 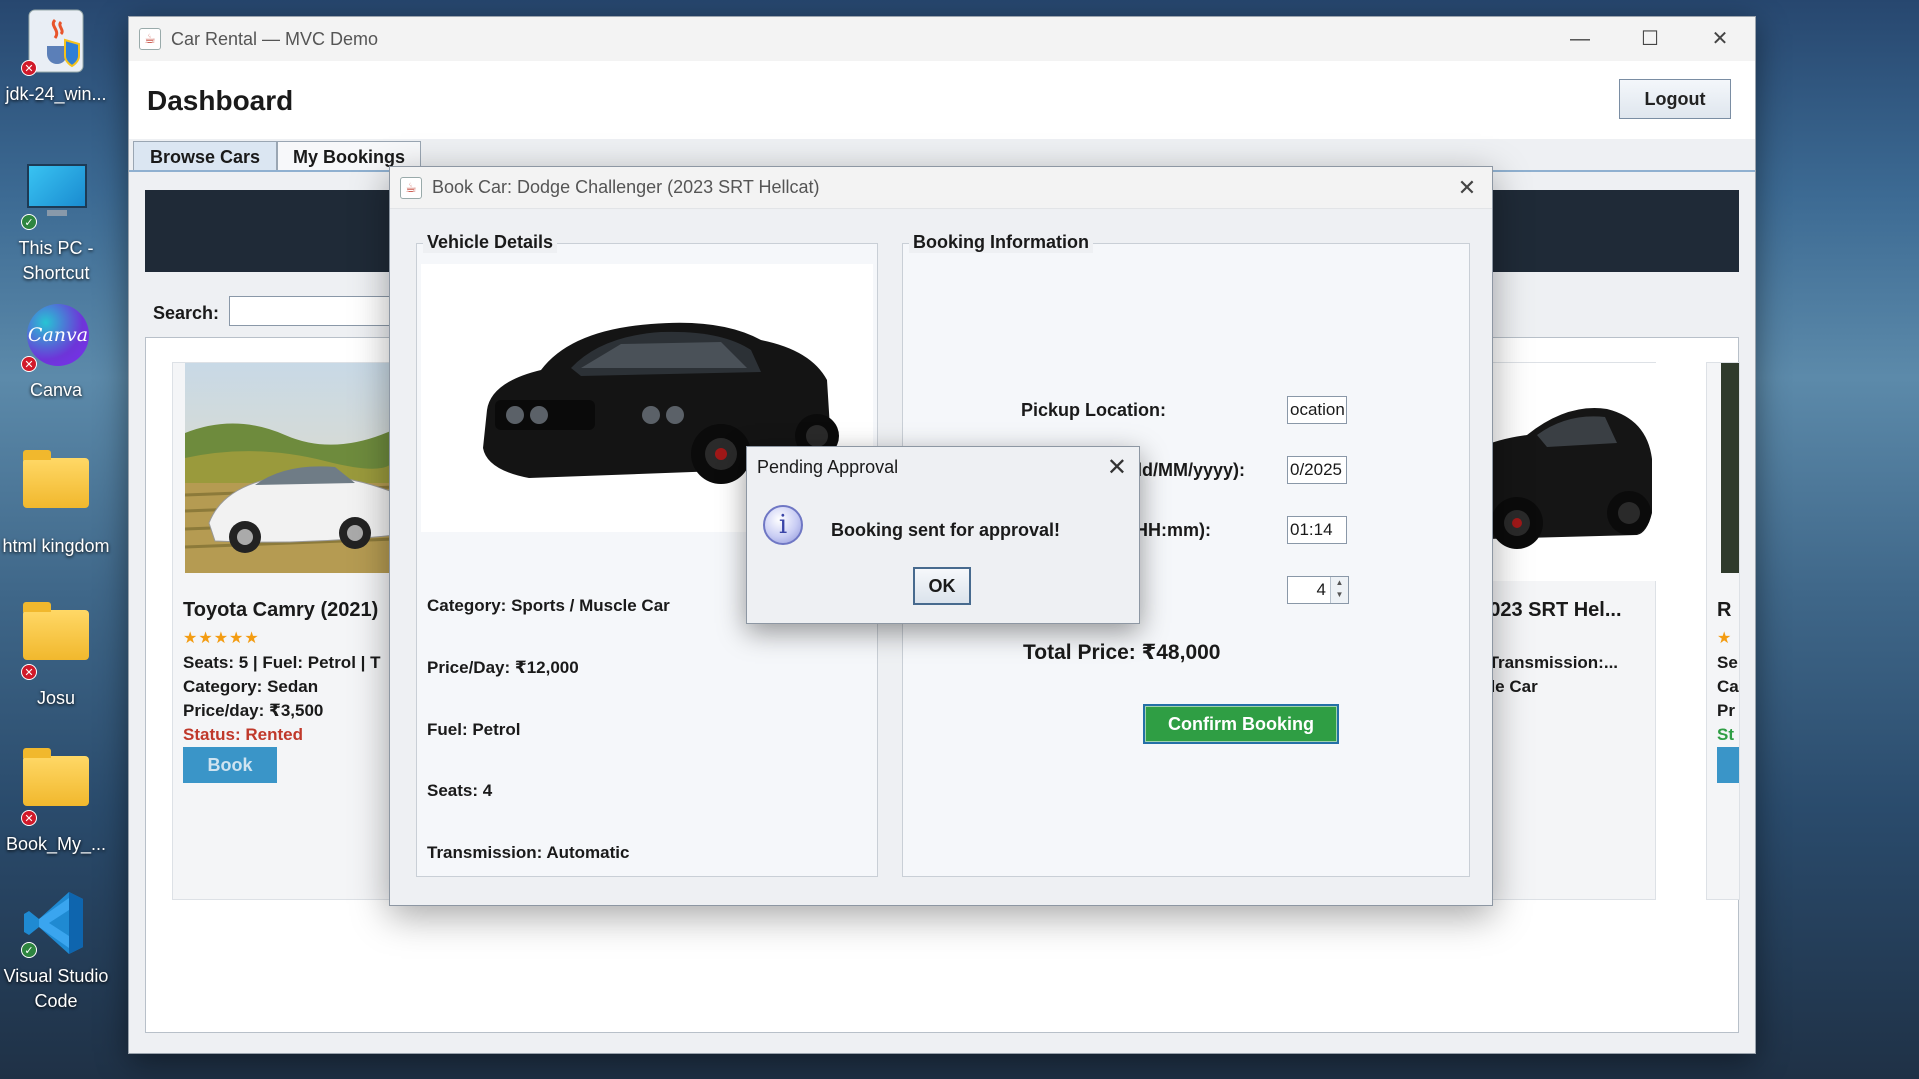 What do you see at coordinates (1001, 242) in the screenshot?
I see `booking-info-legend: Booking Information` at bounding box center [1001, 242].